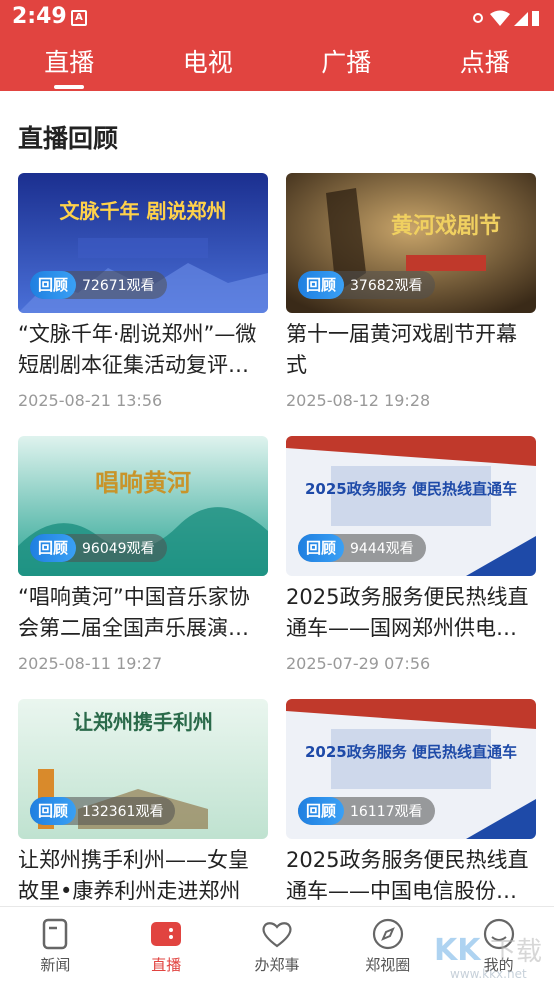 This screenshot has width=554, height=984. I want to click on tab-tv: 电视, so click(208, 65).